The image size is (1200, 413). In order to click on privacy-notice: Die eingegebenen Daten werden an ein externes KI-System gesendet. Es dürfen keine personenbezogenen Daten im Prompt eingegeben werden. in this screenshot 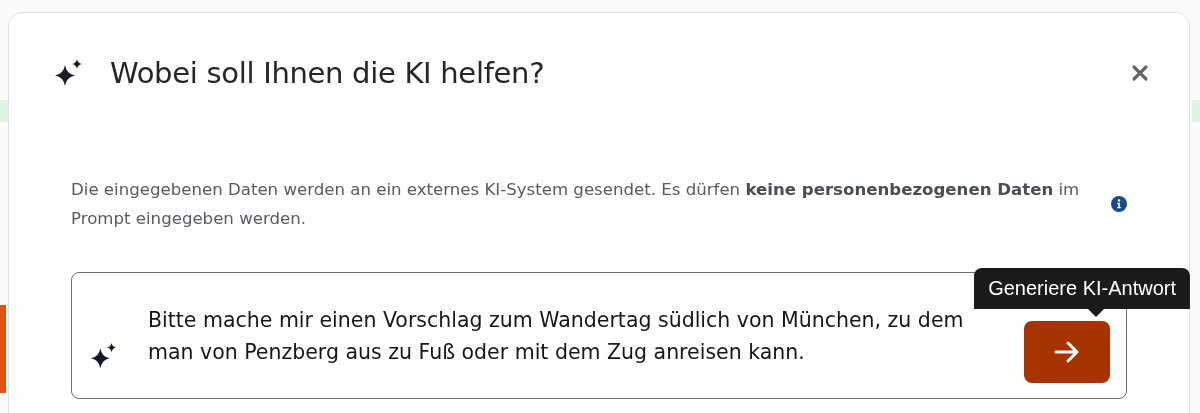, I will do `click(576, 204)`.